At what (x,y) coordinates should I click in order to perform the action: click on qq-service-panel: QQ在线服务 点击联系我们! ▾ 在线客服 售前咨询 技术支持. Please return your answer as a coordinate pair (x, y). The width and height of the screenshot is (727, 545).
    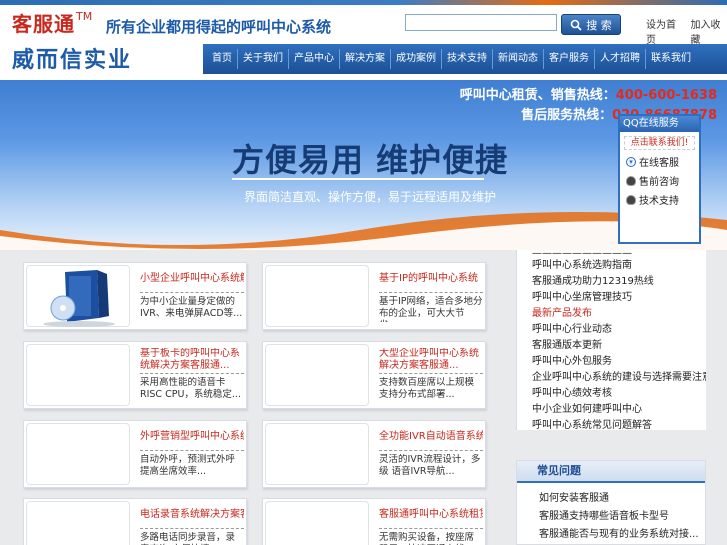
    Looking at the image, I should click on (659, 179).